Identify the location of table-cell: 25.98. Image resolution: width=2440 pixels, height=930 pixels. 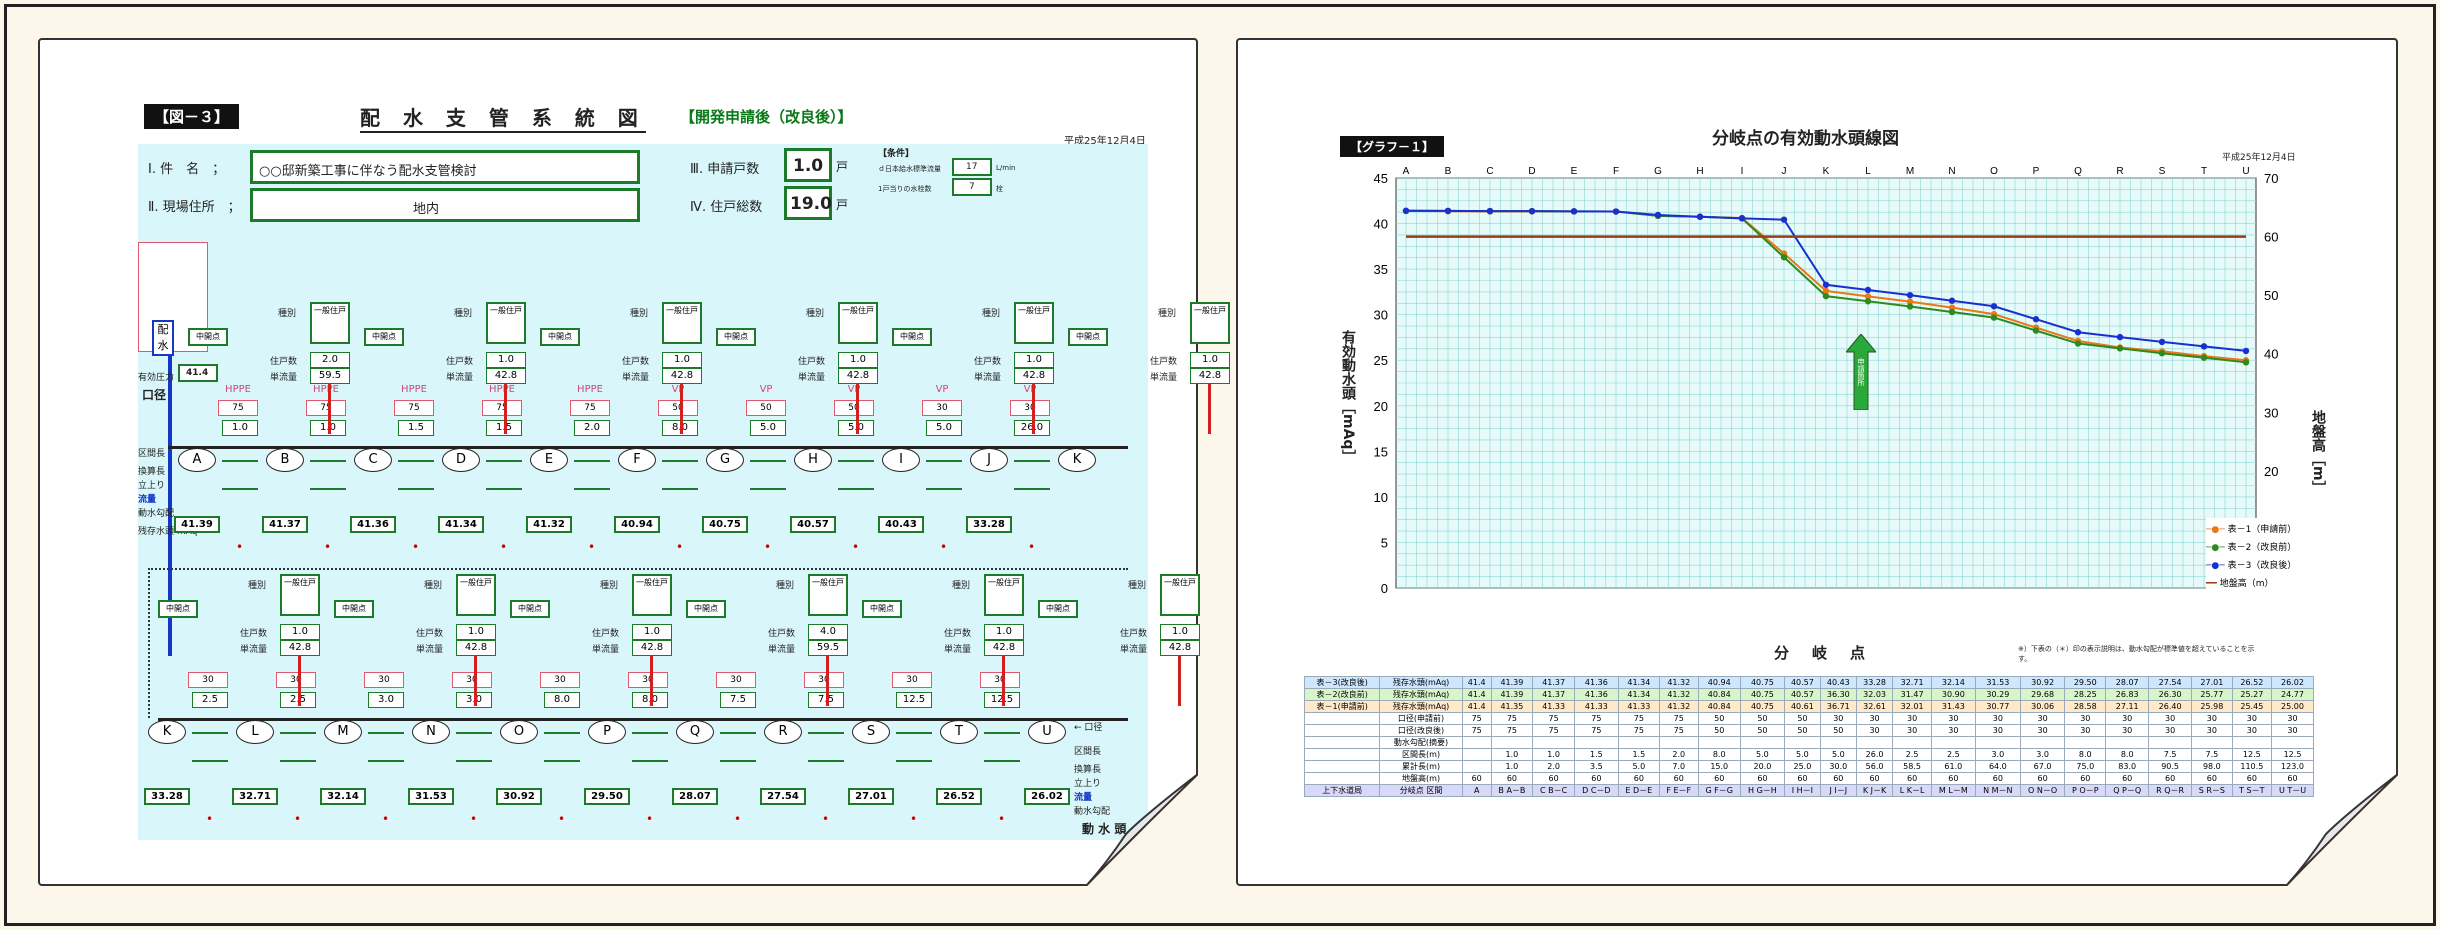
(2212, 706).